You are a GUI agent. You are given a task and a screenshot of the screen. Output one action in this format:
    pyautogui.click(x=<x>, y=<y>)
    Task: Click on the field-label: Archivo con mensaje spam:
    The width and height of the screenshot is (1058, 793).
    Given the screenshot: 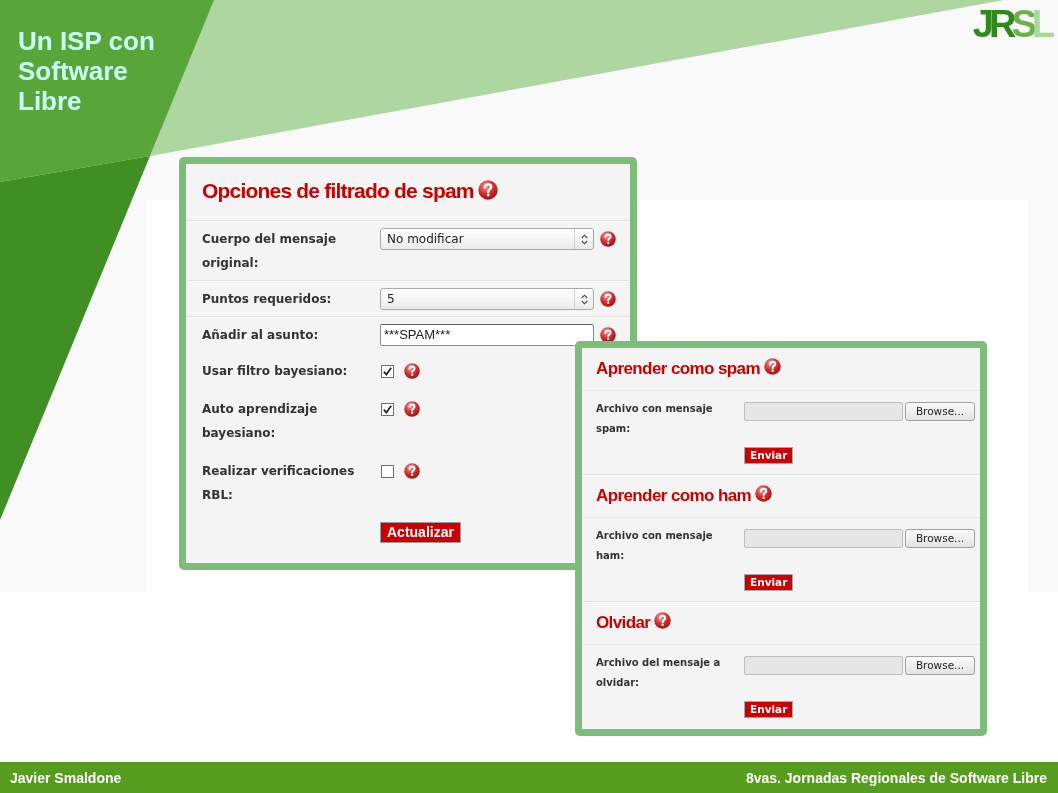 What is the action you would take?
    pyautogui.click(x=655, y=419)
    